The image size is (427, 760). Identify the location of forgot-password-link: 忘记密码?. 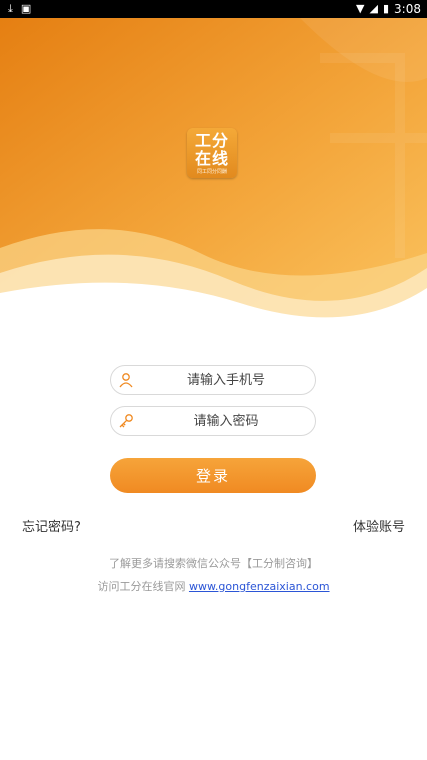
(51, 525).